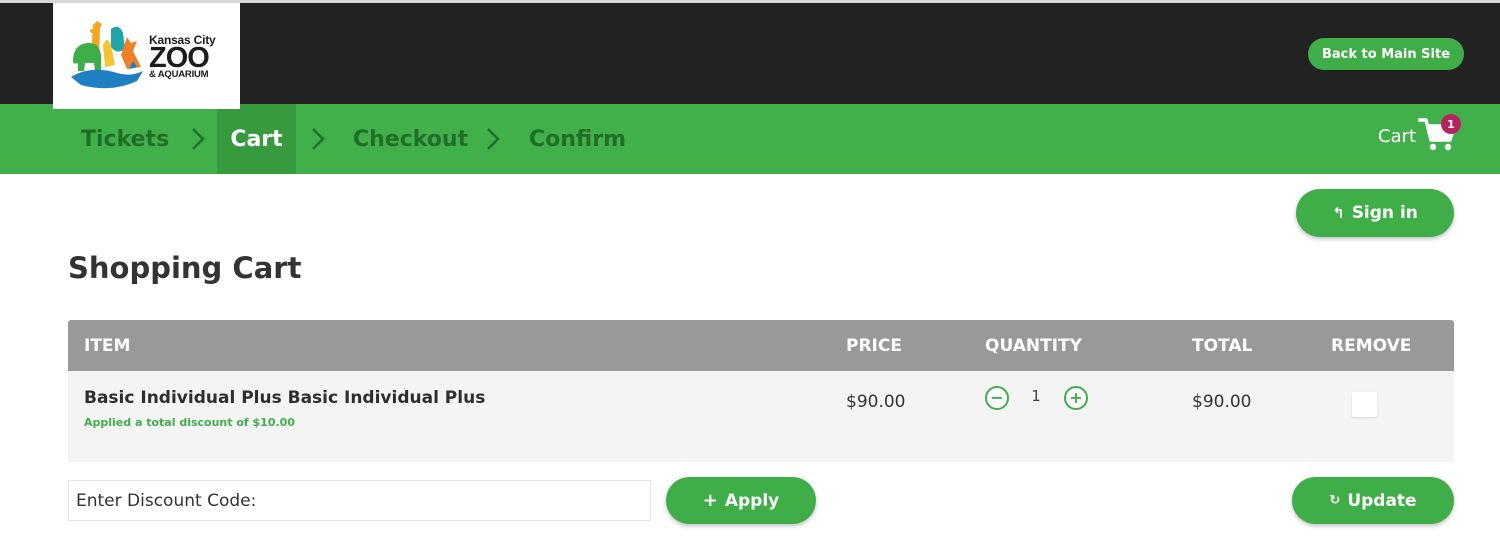 The image size is (1500, 547). Describe the element at coordinates (1371, 345) in the screenshot. I see `column-header-remove: REMOVE` at that location.